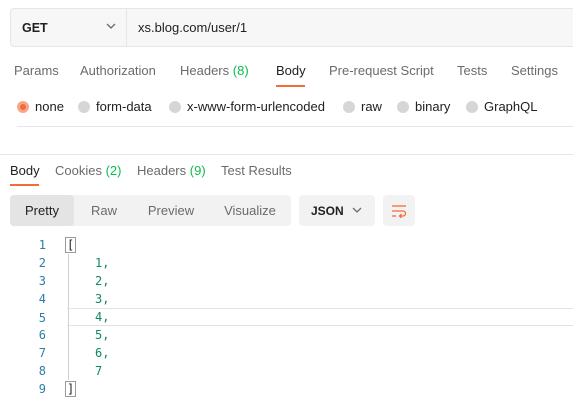  What do you see at coordinates (42, 335) in the screenshot?
I see `line-number: 6` at bounding box center [42, 335].